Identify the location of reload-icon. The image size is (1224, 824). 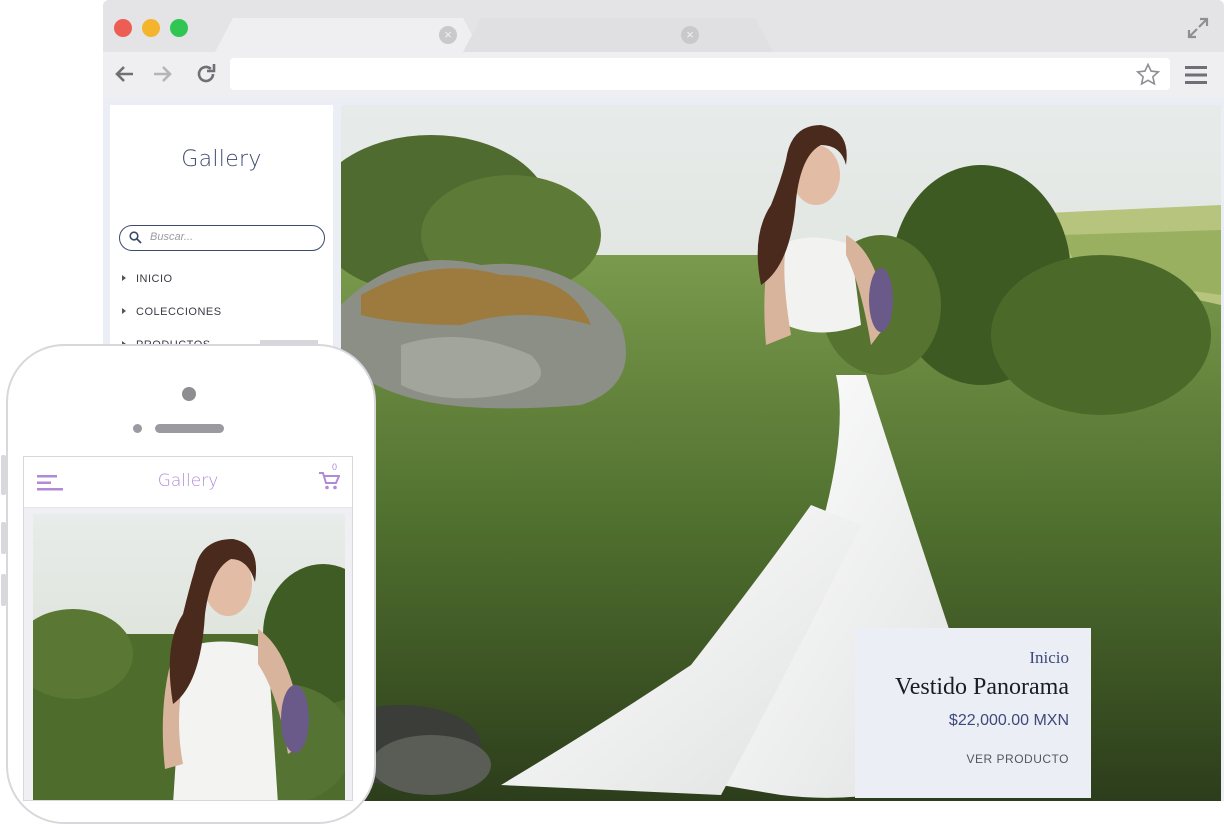
(206, 74).